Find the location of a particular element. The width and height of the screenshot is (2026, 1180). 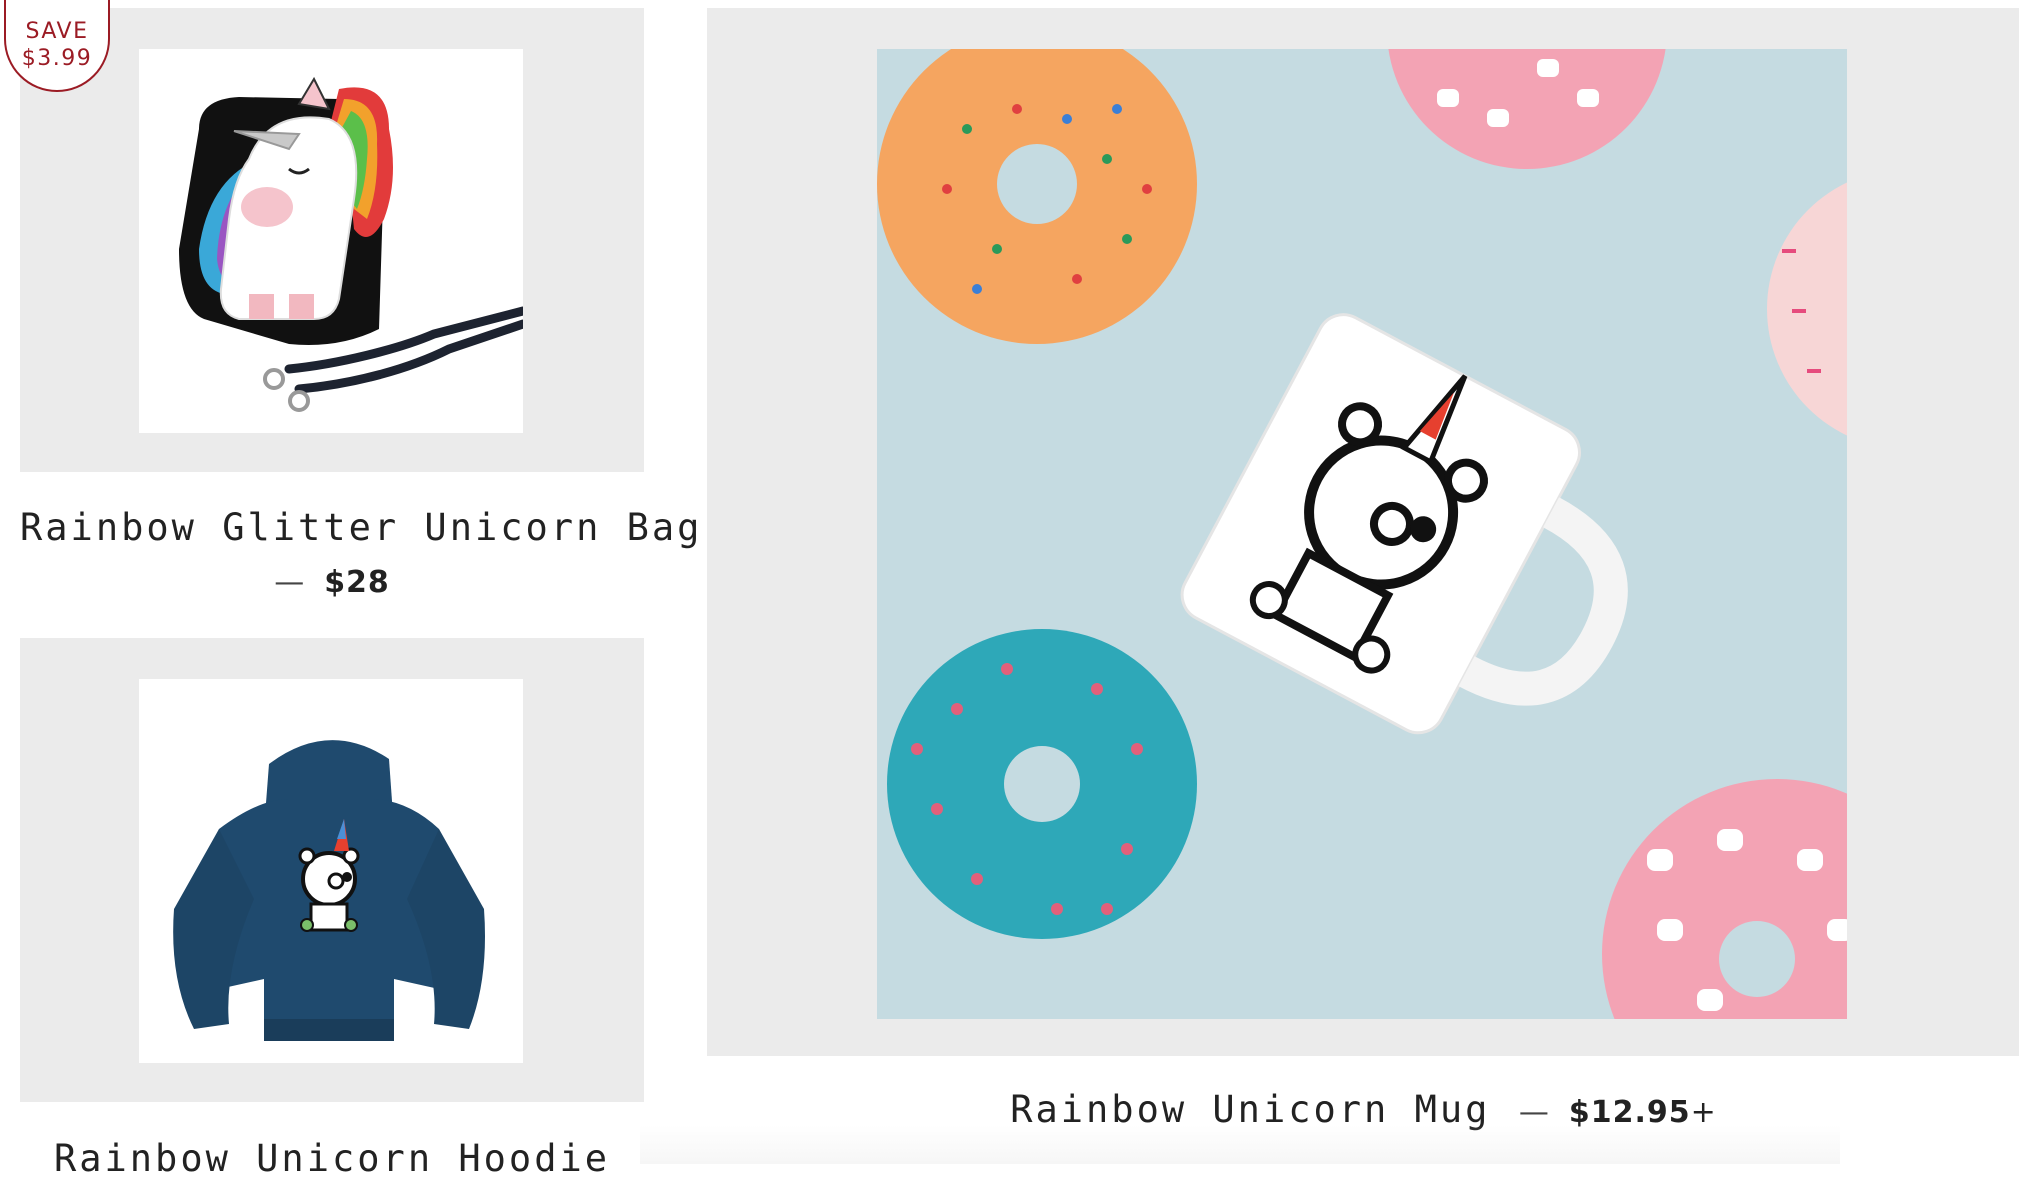

hoodie-image is located at coordinates (331, 871).